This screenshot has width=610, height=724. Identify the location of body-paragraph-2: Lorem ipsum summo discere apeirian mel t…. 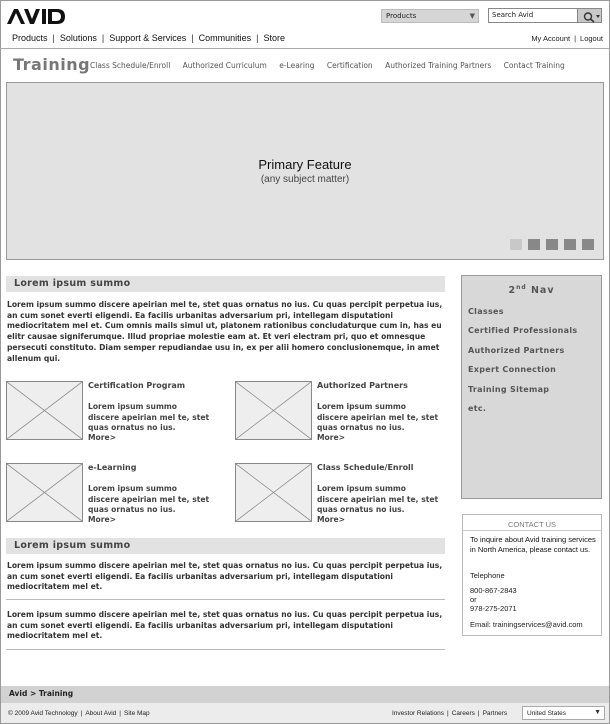
(225, 576).